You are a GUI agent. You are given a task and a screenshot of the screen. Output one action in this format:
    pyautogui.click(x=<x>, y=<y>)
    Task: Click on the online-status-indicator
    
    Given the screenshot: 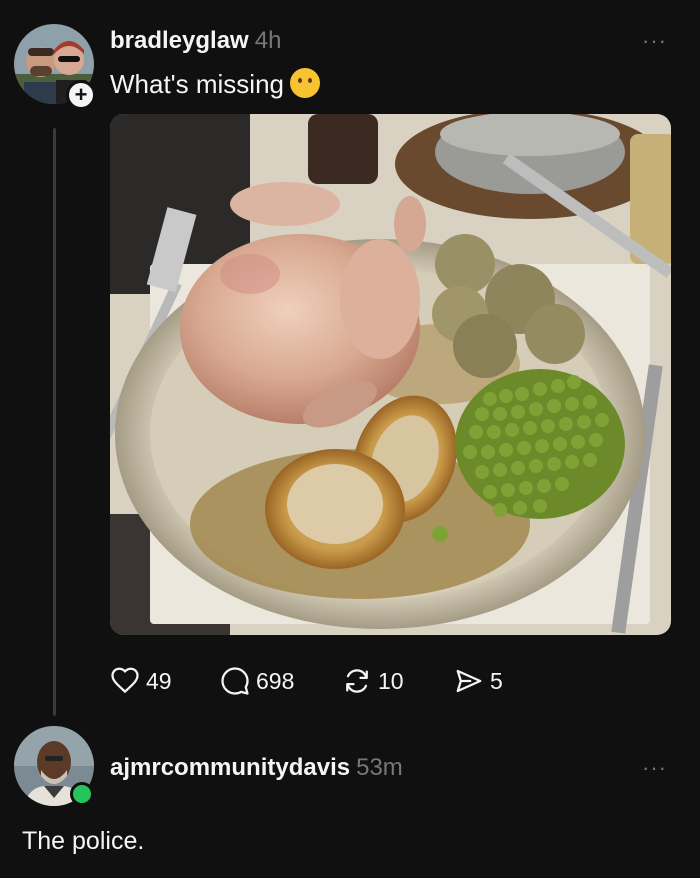 What is the action you would take?
    pyautogui.click(x=82, y=794)
    